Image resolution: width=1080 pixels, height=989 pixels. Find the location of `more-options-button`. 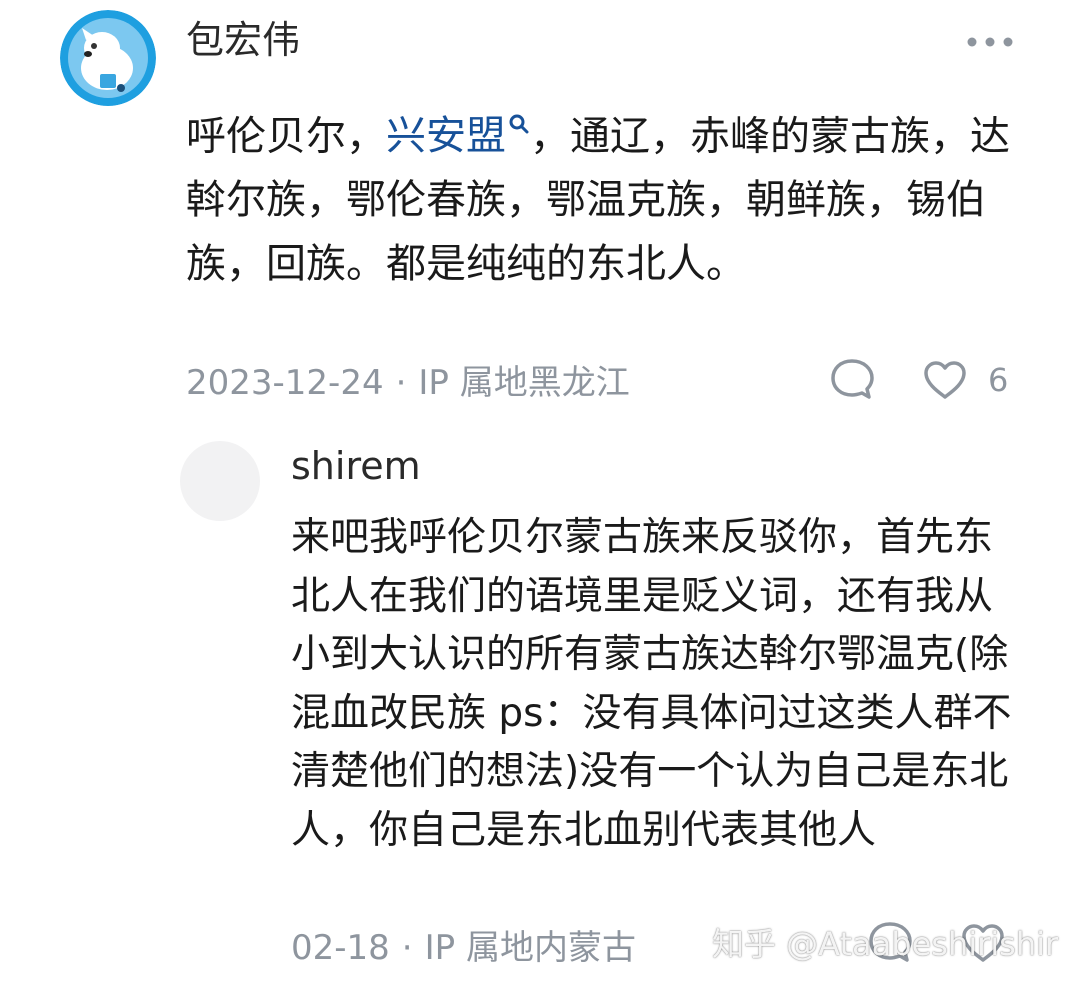

more-options-button is located at coordinates (990, 42).